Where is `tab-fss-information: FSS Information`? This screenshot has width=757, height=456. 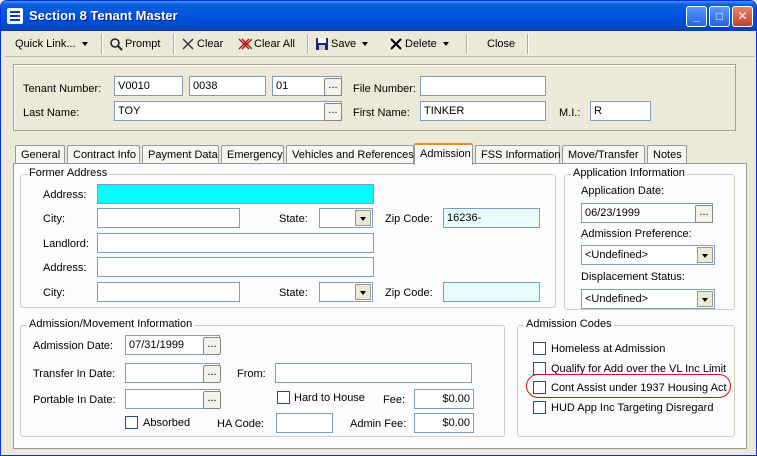
tab-fss-information: FSS Information is located at coordinates (517, 154).